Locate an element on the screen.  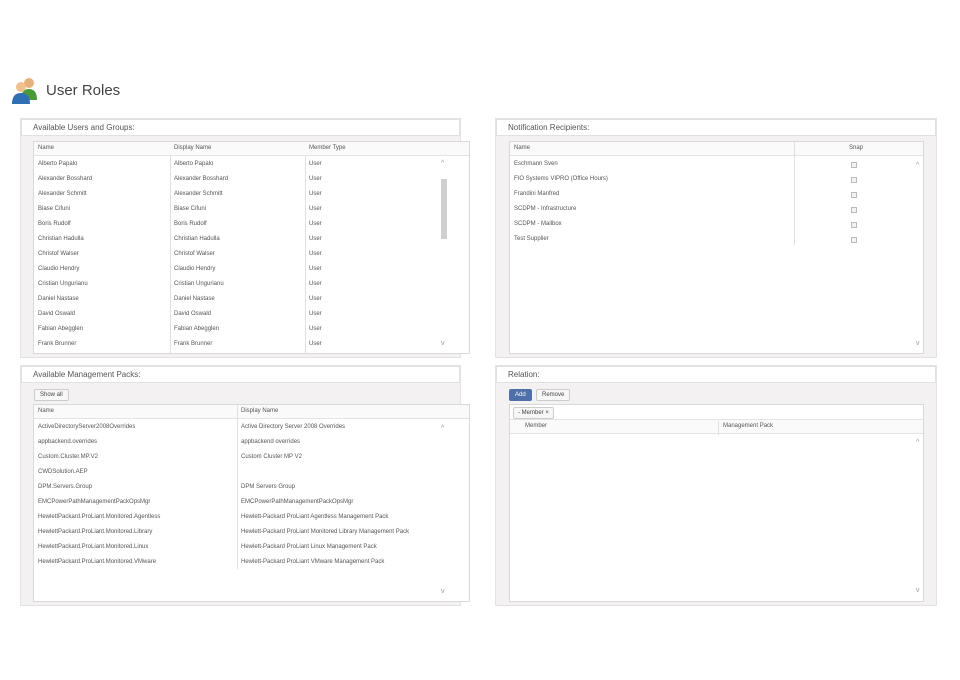
column-member: Member is located at coordinates (534, 426).